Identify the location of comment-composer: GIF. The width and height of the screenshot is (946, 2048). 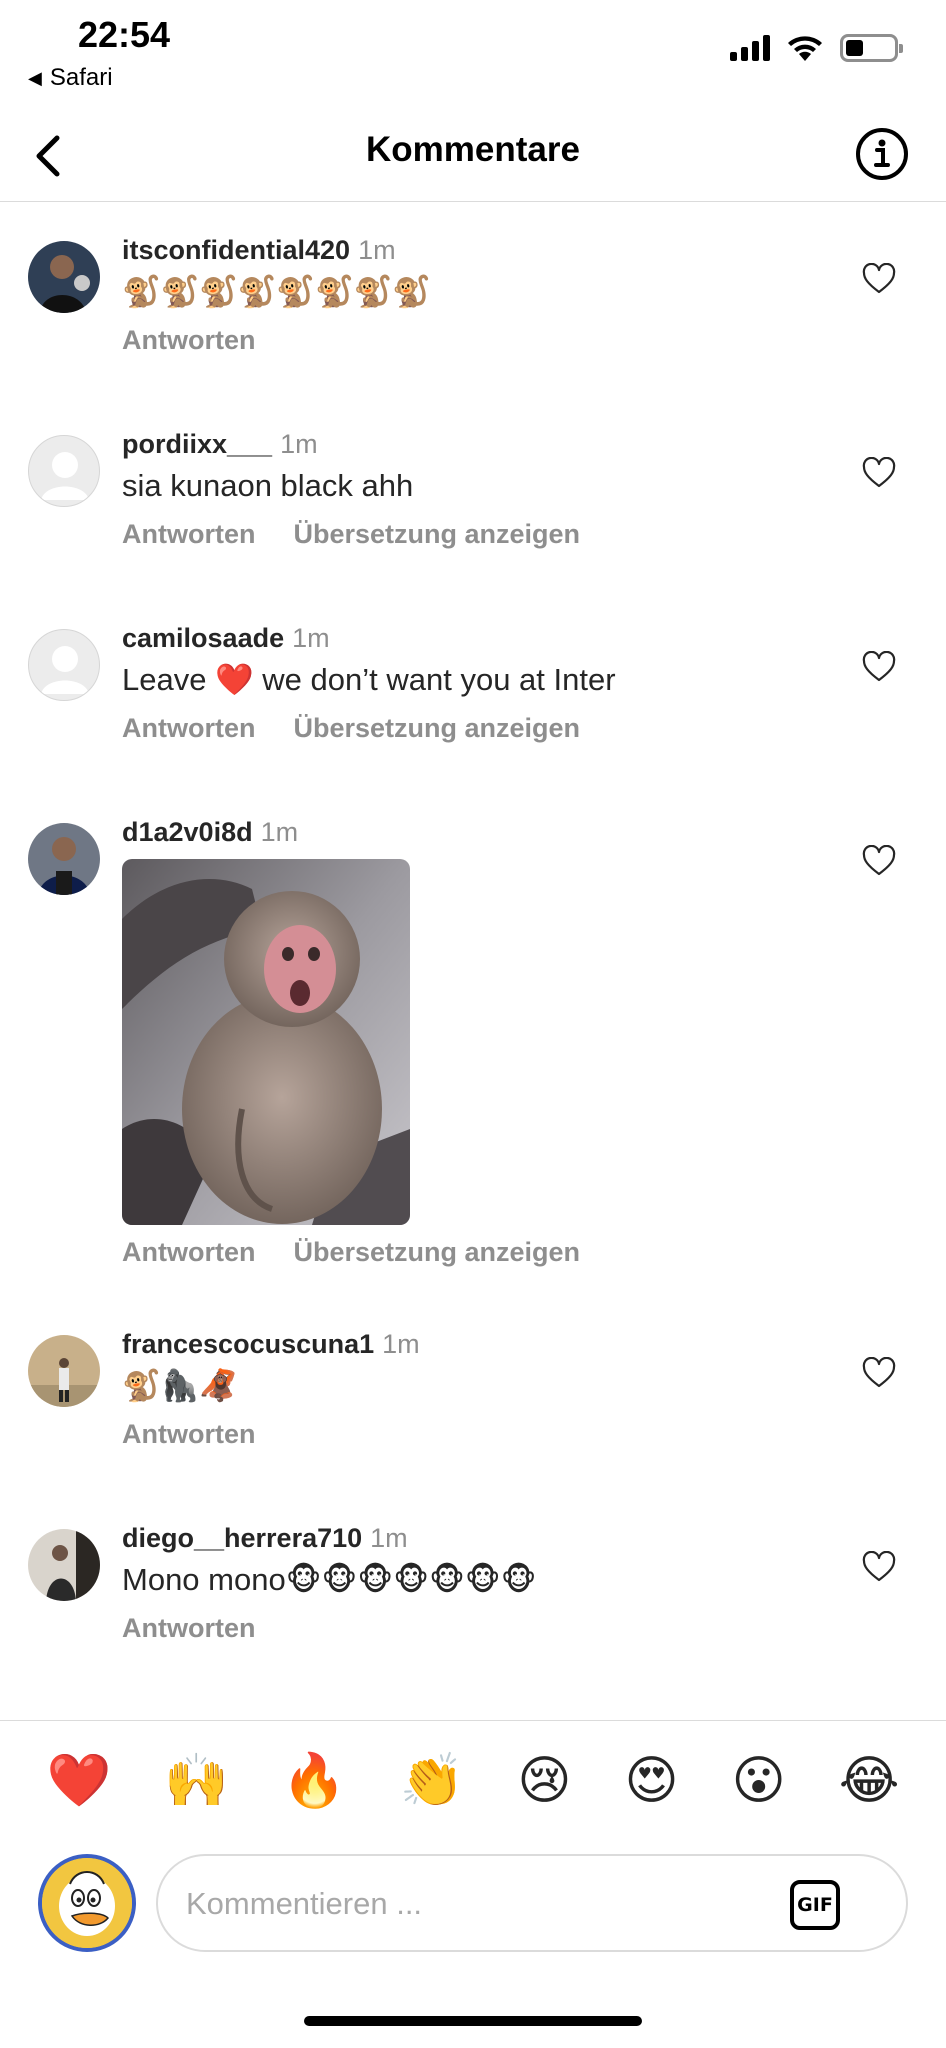
(473, 1905).